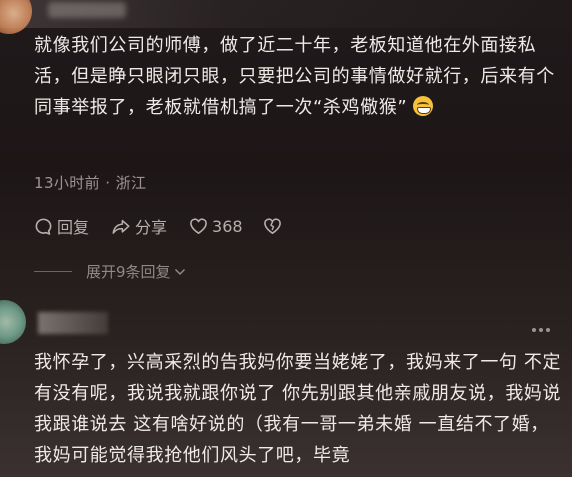 The height and width of the screenshot is (477, 572). Describe the element at coordinates (73, 227) in the screenshot. I see `reply-label: 回复` at that location.